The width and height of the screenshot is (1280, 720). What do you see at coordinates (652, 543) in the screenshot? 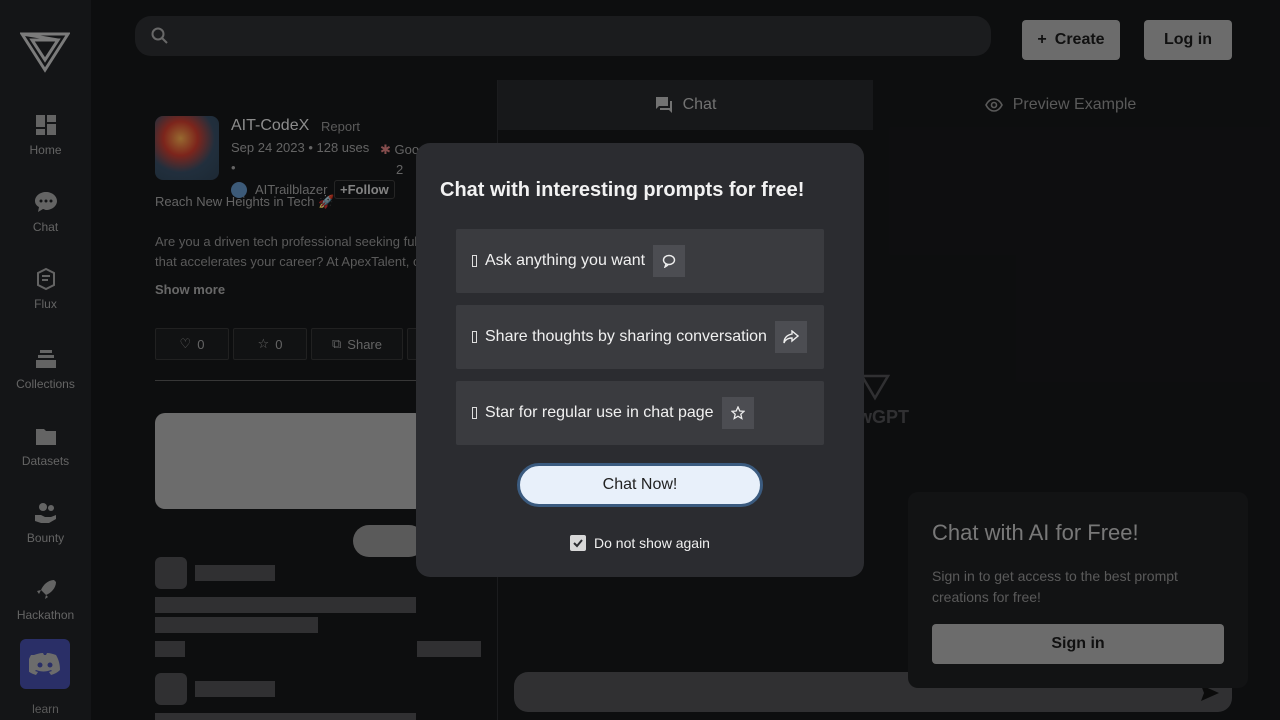
I see `dont-show-label: Do not show again` at bounding box center [652, 543].